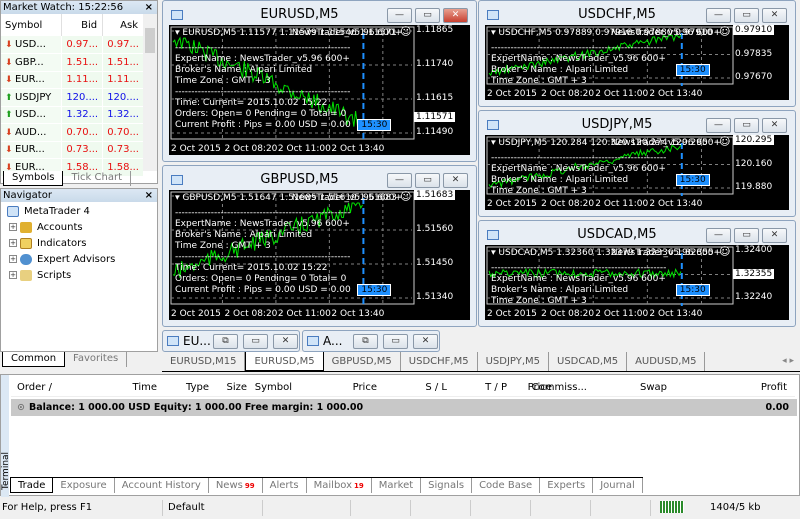  What do you see at coordinates (754, 53) in the screenshot?
I see `price-label: 0.97835` at bounding box center [754, 53].